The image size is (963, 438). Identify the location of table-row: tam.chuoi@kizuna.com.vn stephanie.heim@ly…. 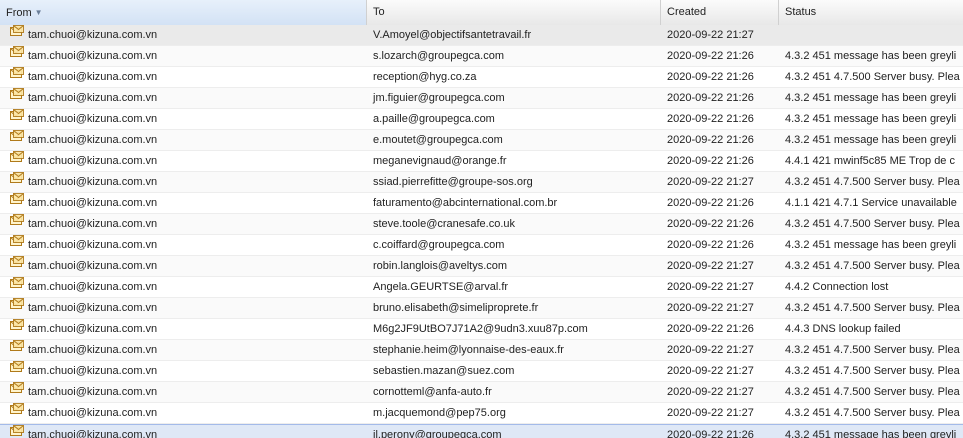
(481, 350).